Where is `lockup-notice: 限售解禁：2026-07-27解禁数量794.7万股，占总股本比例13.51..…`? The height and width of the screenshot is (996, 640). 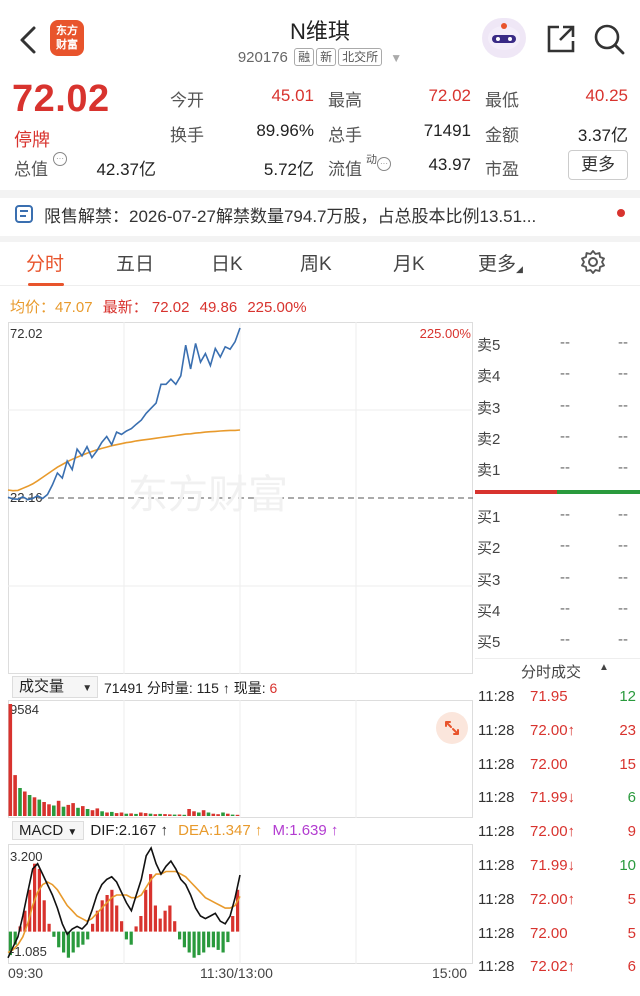 lockup-notice: 限售解禁：2026-07-27解禁数量794.7万股，占总股本比例13.51..… is located at coordinates (329, 214).